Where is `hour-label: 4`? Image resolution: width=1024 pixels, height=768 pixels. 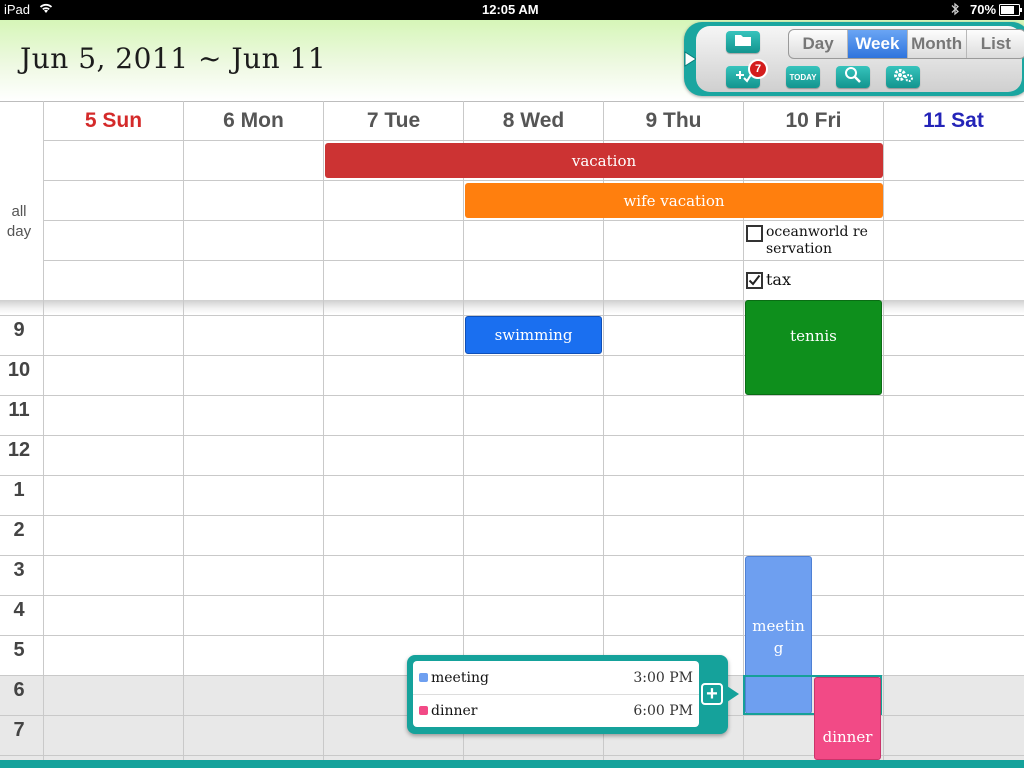
hour-label: 4 is located at coordinates (19, 610).